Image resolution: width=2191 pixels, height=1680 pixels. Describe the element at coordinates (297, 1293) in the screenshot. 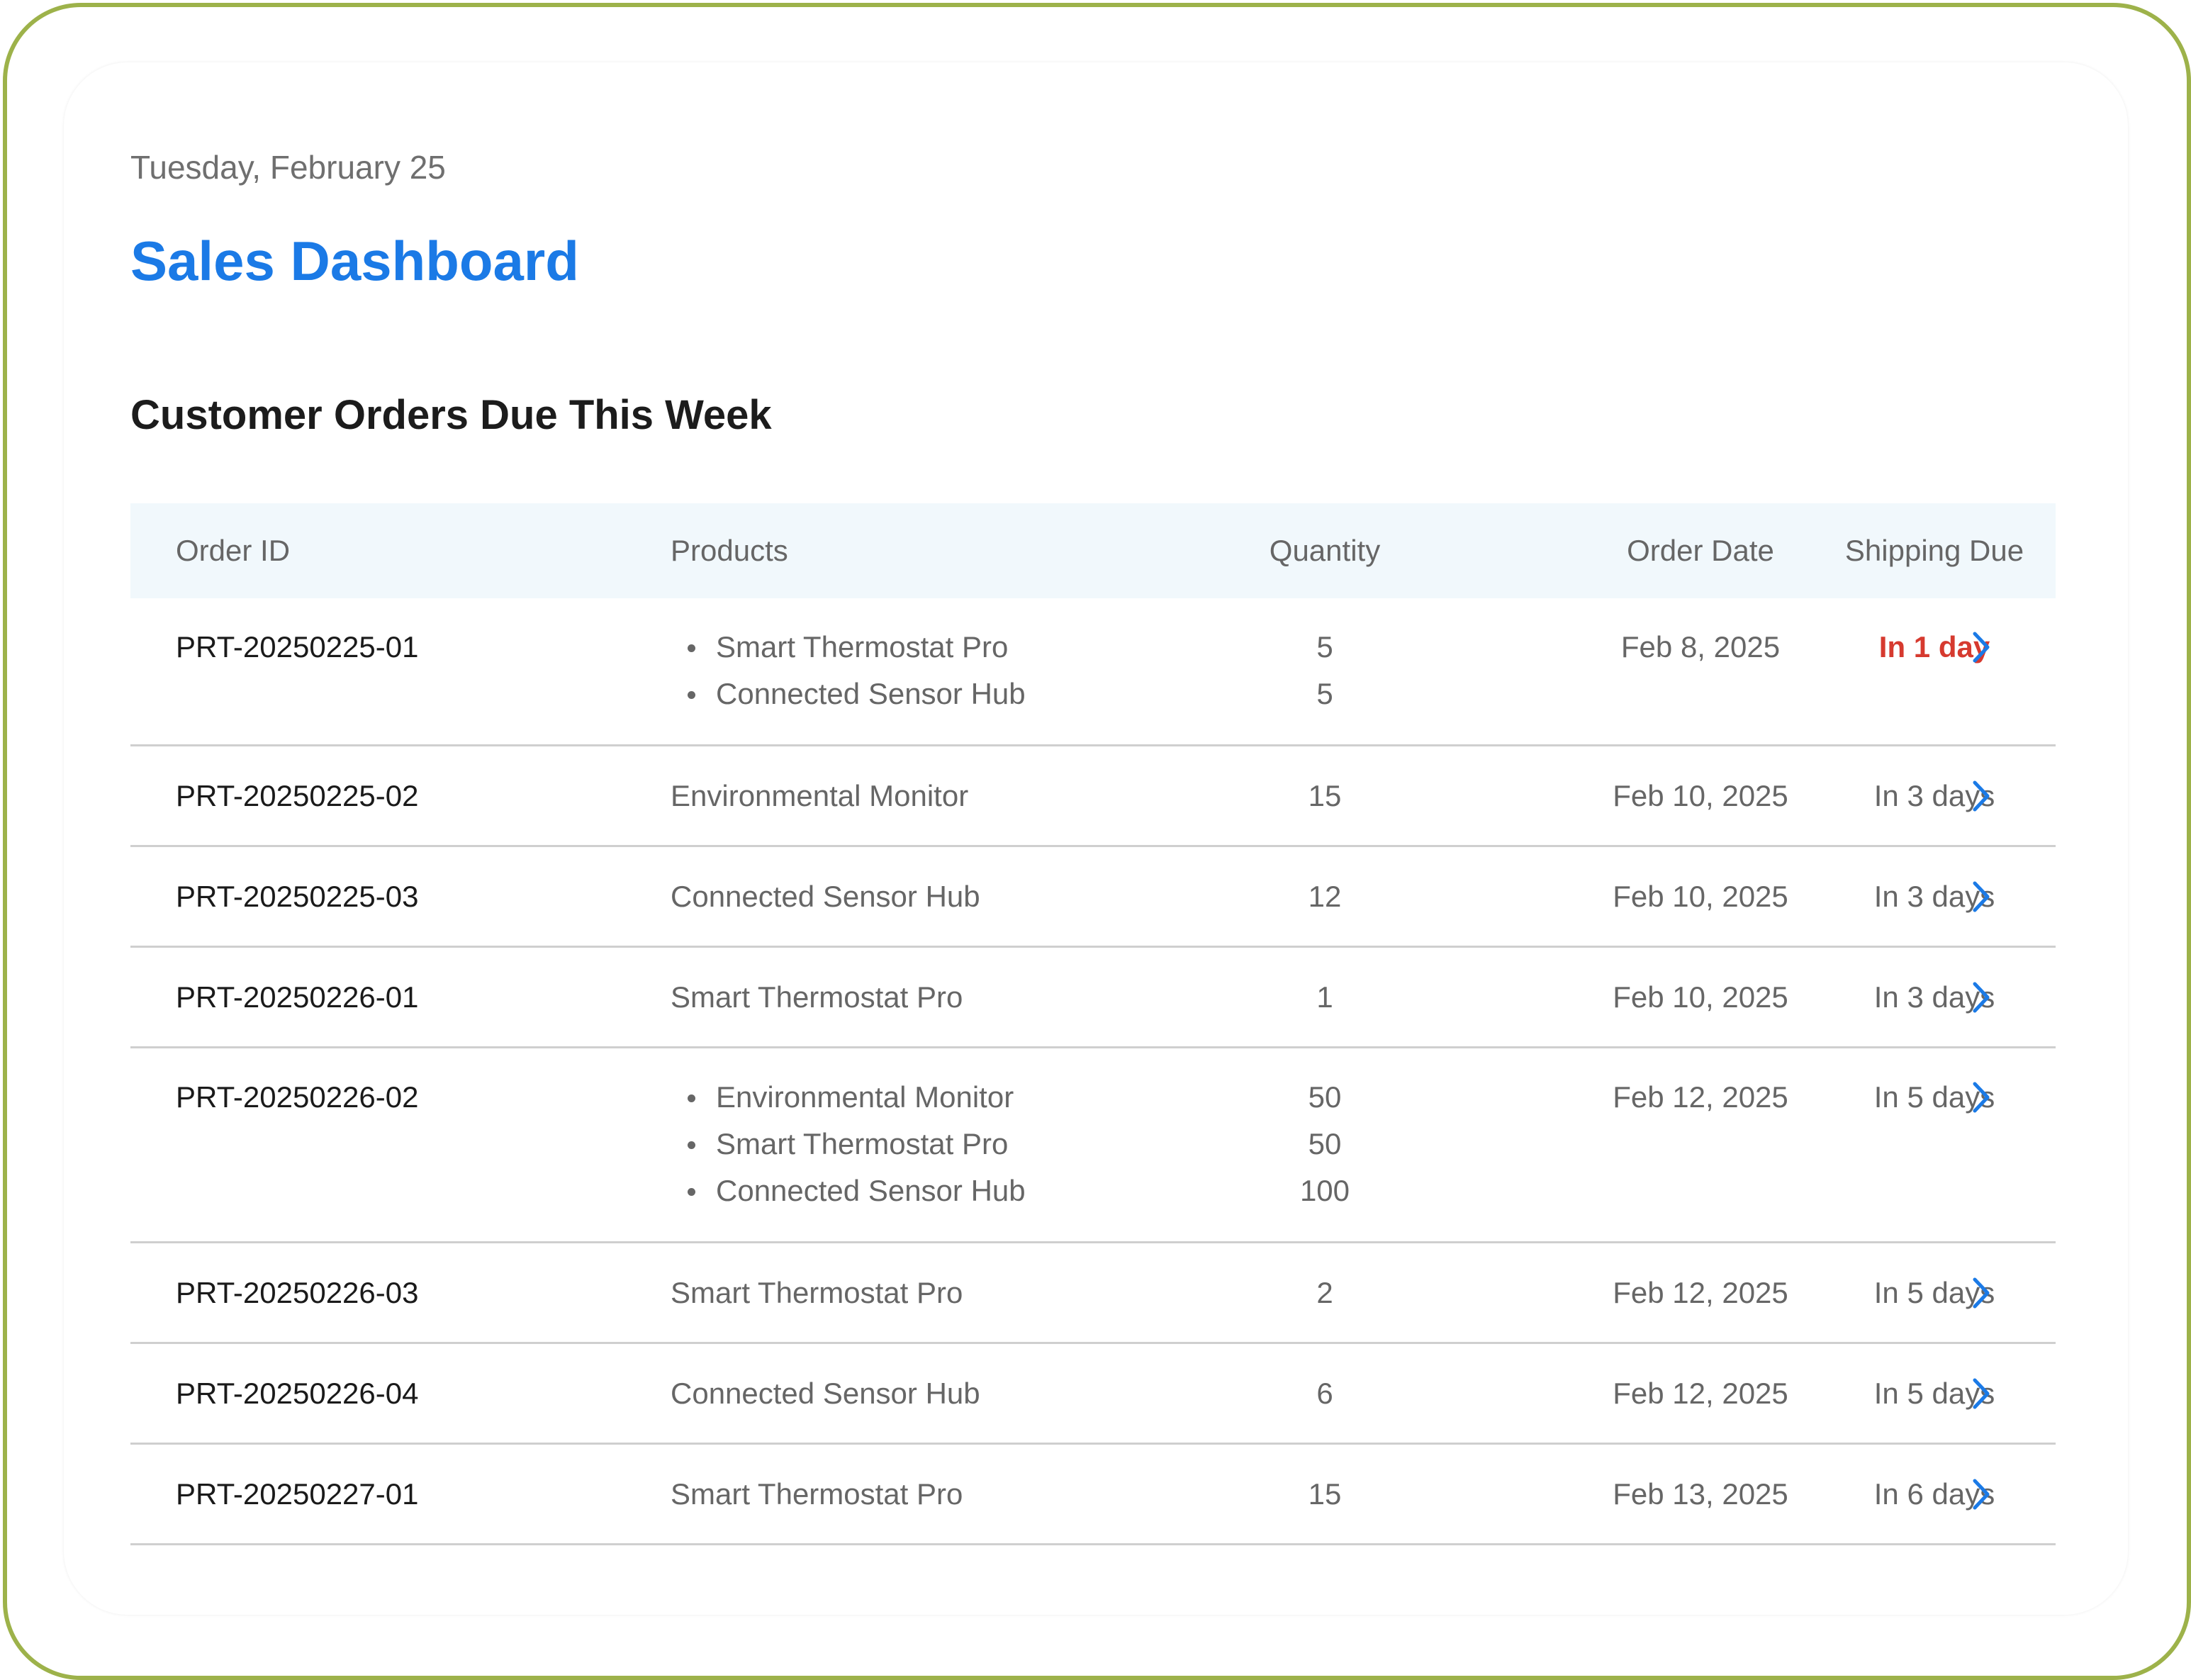

I see `order-id: PRT-20250226-03` at that location.